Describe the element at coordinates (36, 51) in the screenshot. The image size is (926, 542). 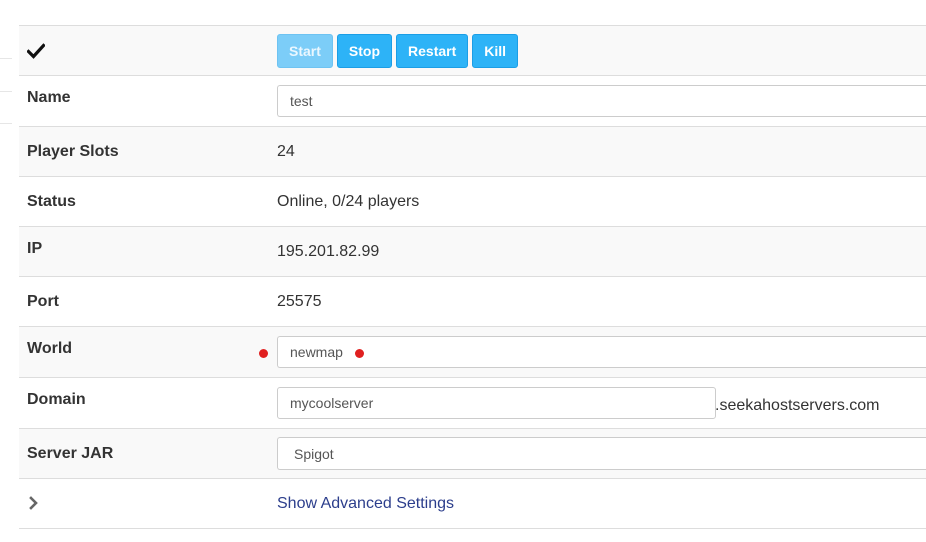
I see `check-icon` at that location.